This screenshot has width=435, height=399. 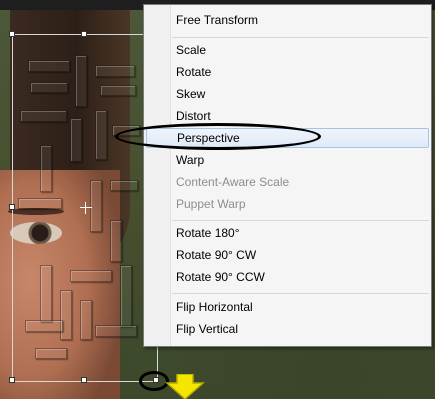 What do you see at coordinates (12, 207) in the screenshot?
I see `transform-handle-middle-left` at bounding box center [12, 207].